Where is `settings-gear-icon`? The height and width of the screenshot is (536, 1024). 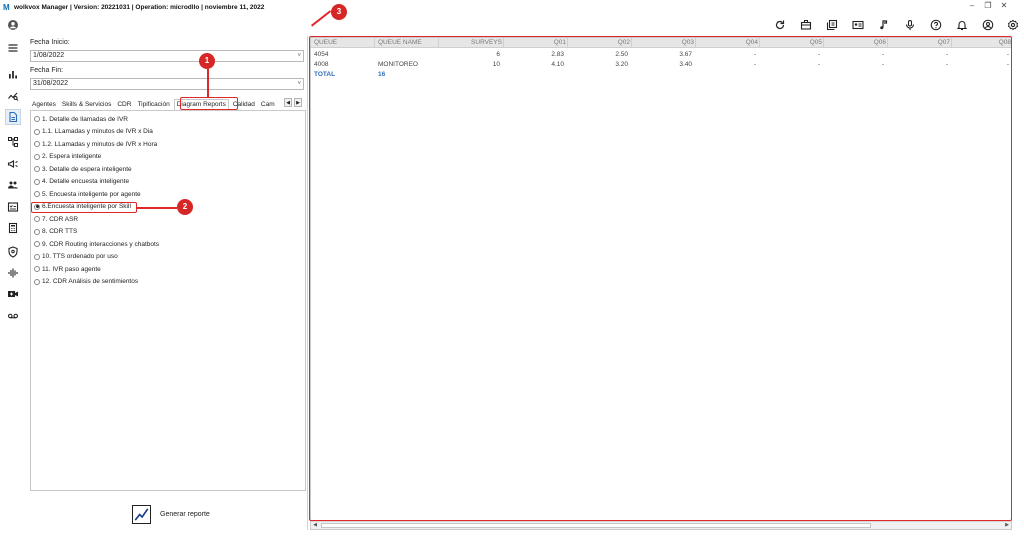
settings-gear-icon is located at coordinates (1013, 25).